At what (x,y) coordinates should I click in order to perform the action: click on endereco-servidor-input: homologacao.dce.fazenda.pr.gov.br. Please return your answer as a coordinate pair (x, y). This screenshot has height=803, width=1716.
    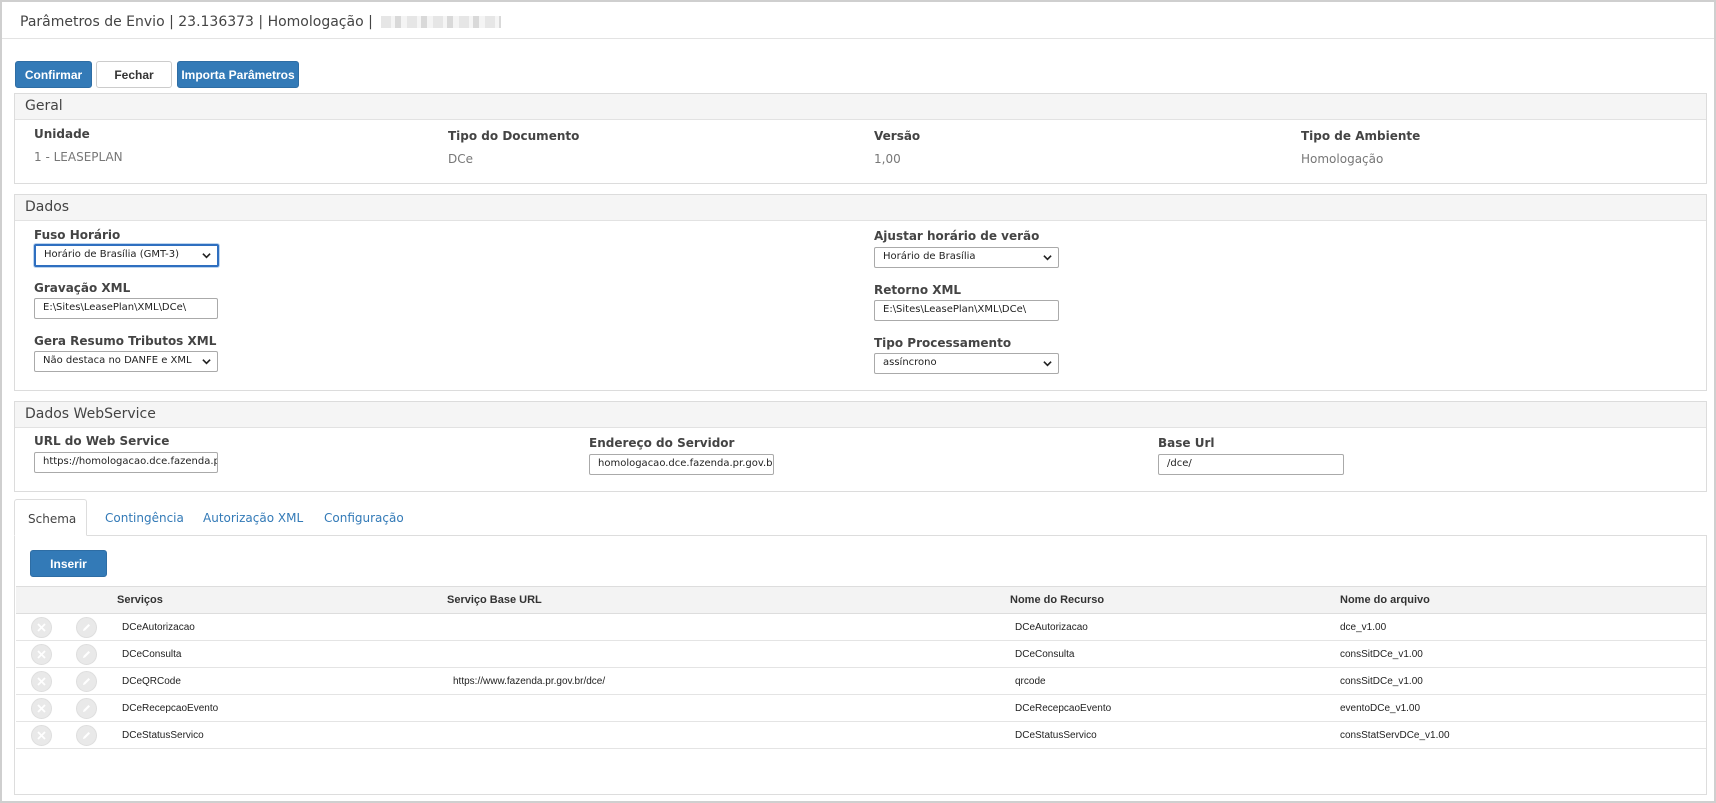
    Looking at the image, I should click on (681, 464).